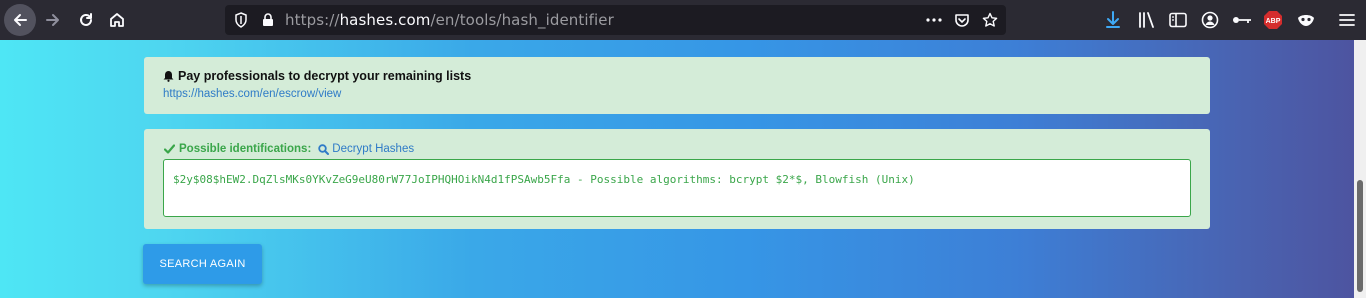 This screenshot has height=298, width=1366. What do you see at coordinates (1178, 20) in the screenshot?
I see `sidebar-icon` at bounding box center [1178, 20].